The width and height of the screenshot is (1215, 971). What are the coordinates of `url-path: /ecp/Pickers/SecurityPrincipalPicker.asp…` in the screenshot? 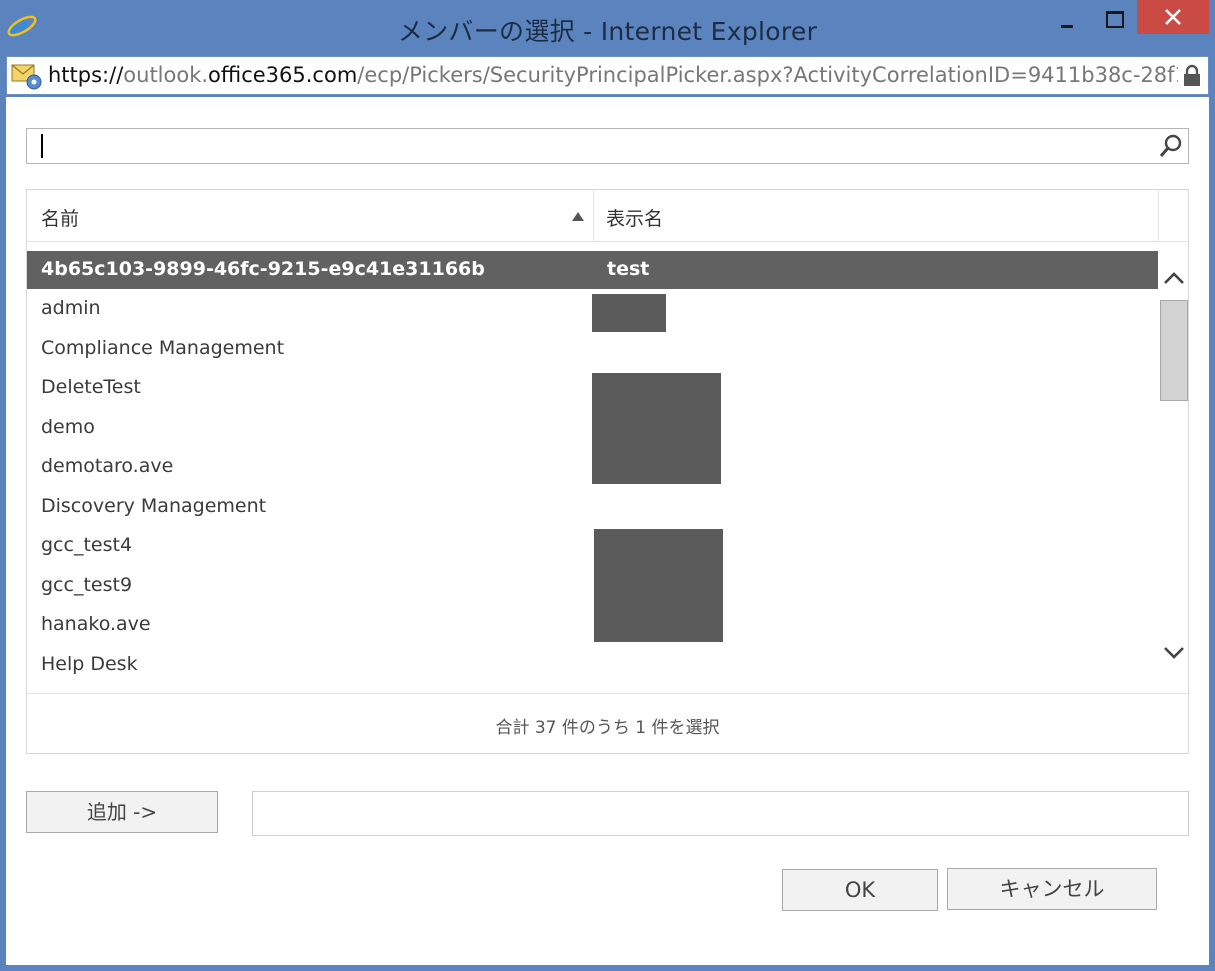 It's located at (767, 75).